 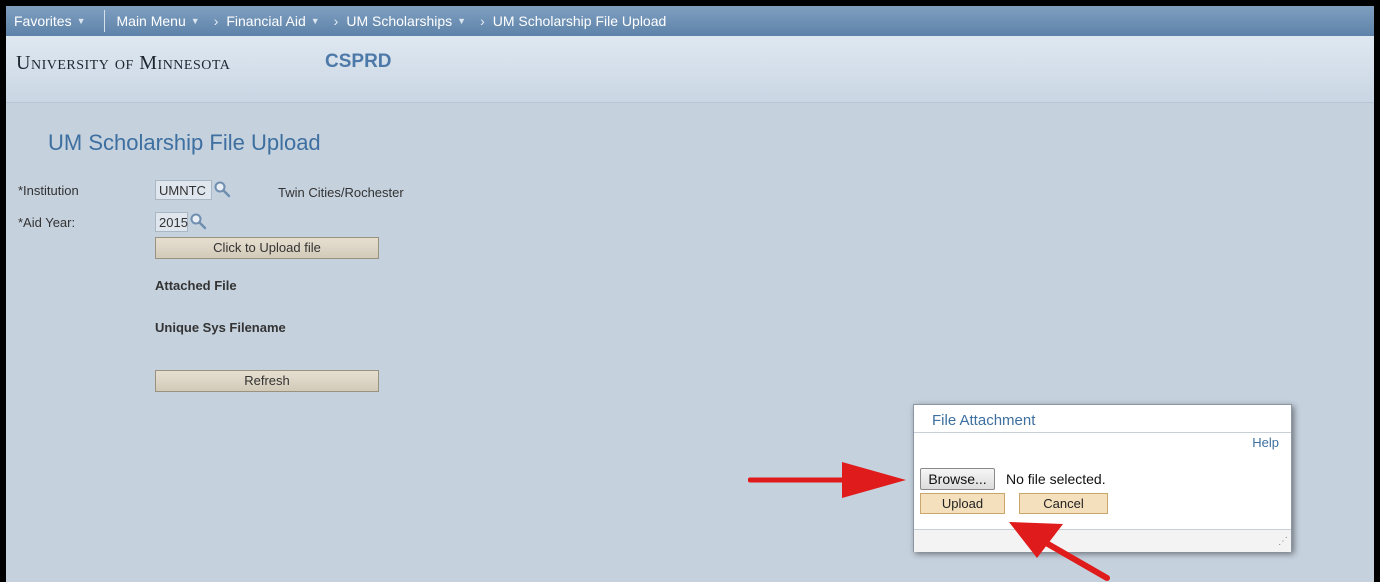 I want to click on refresh-button: Refresh, so click(x=267, y=381).